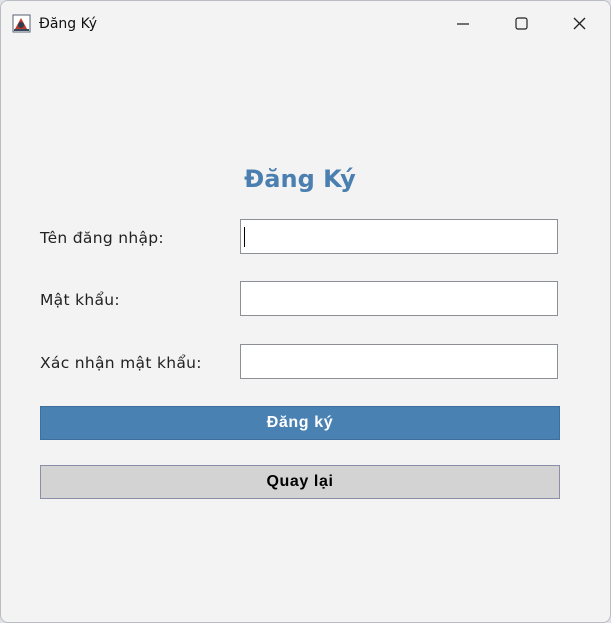 The image size is (611, 623). I want to click on password-label: Mật khẩu:, so click(80, 300).